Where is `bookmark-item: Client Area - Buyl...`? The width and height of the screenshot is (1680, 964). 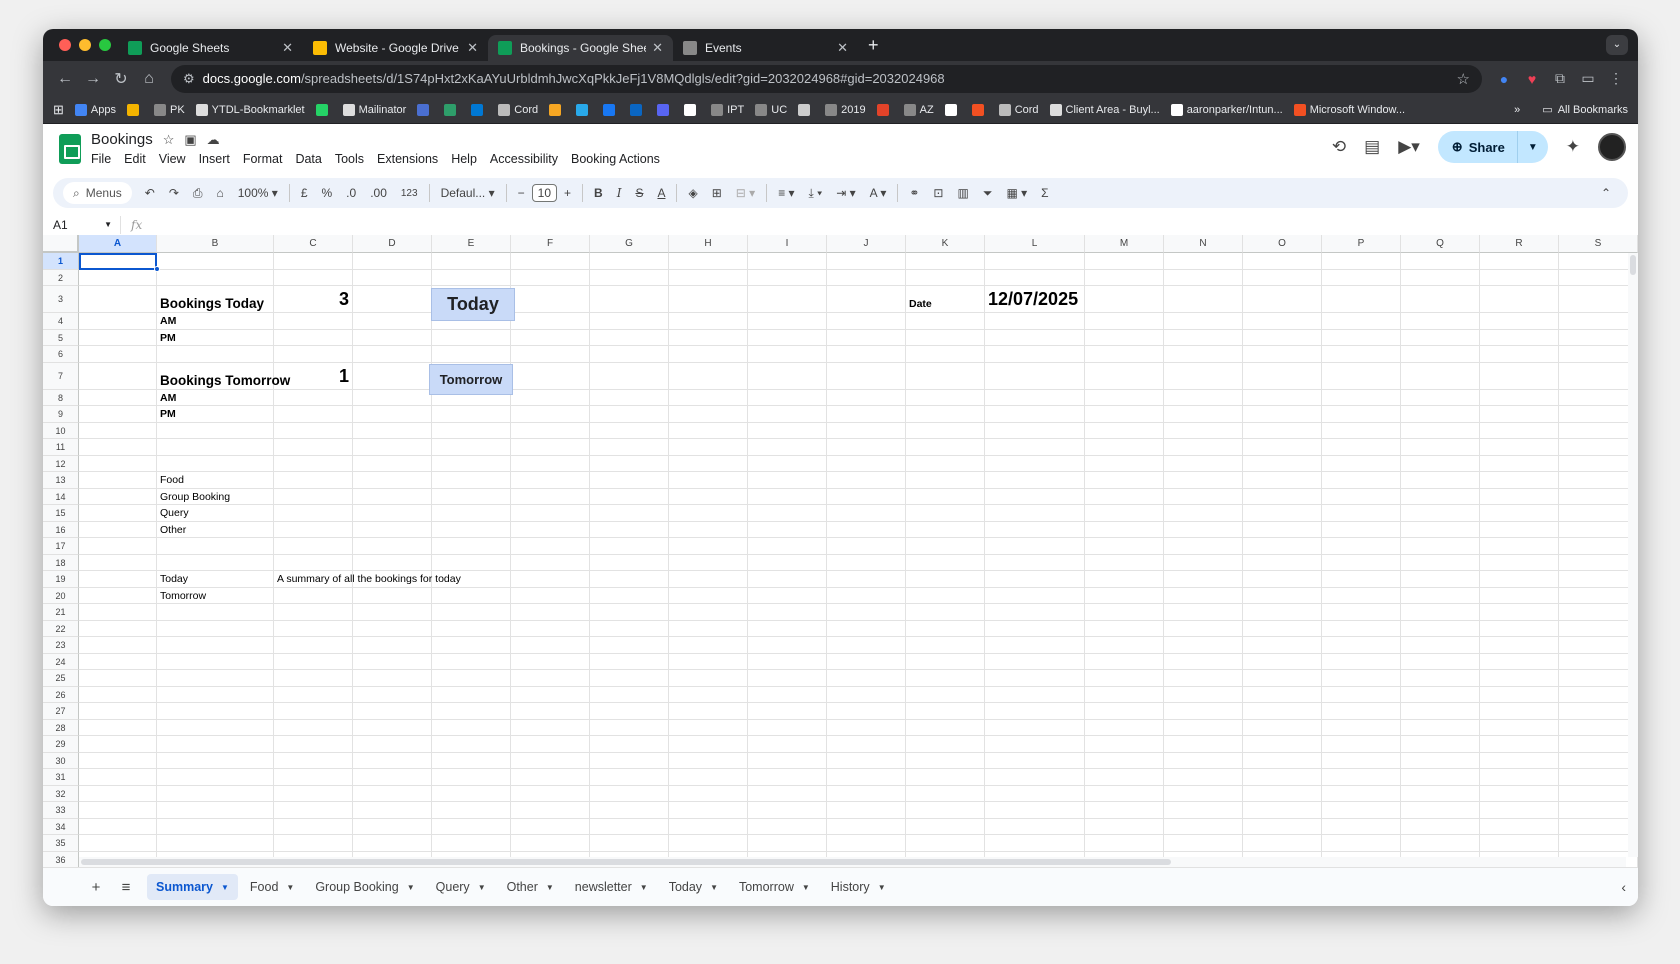 bookmark-item: Client Area - Buyl... is located at coordinates (1104, 109).